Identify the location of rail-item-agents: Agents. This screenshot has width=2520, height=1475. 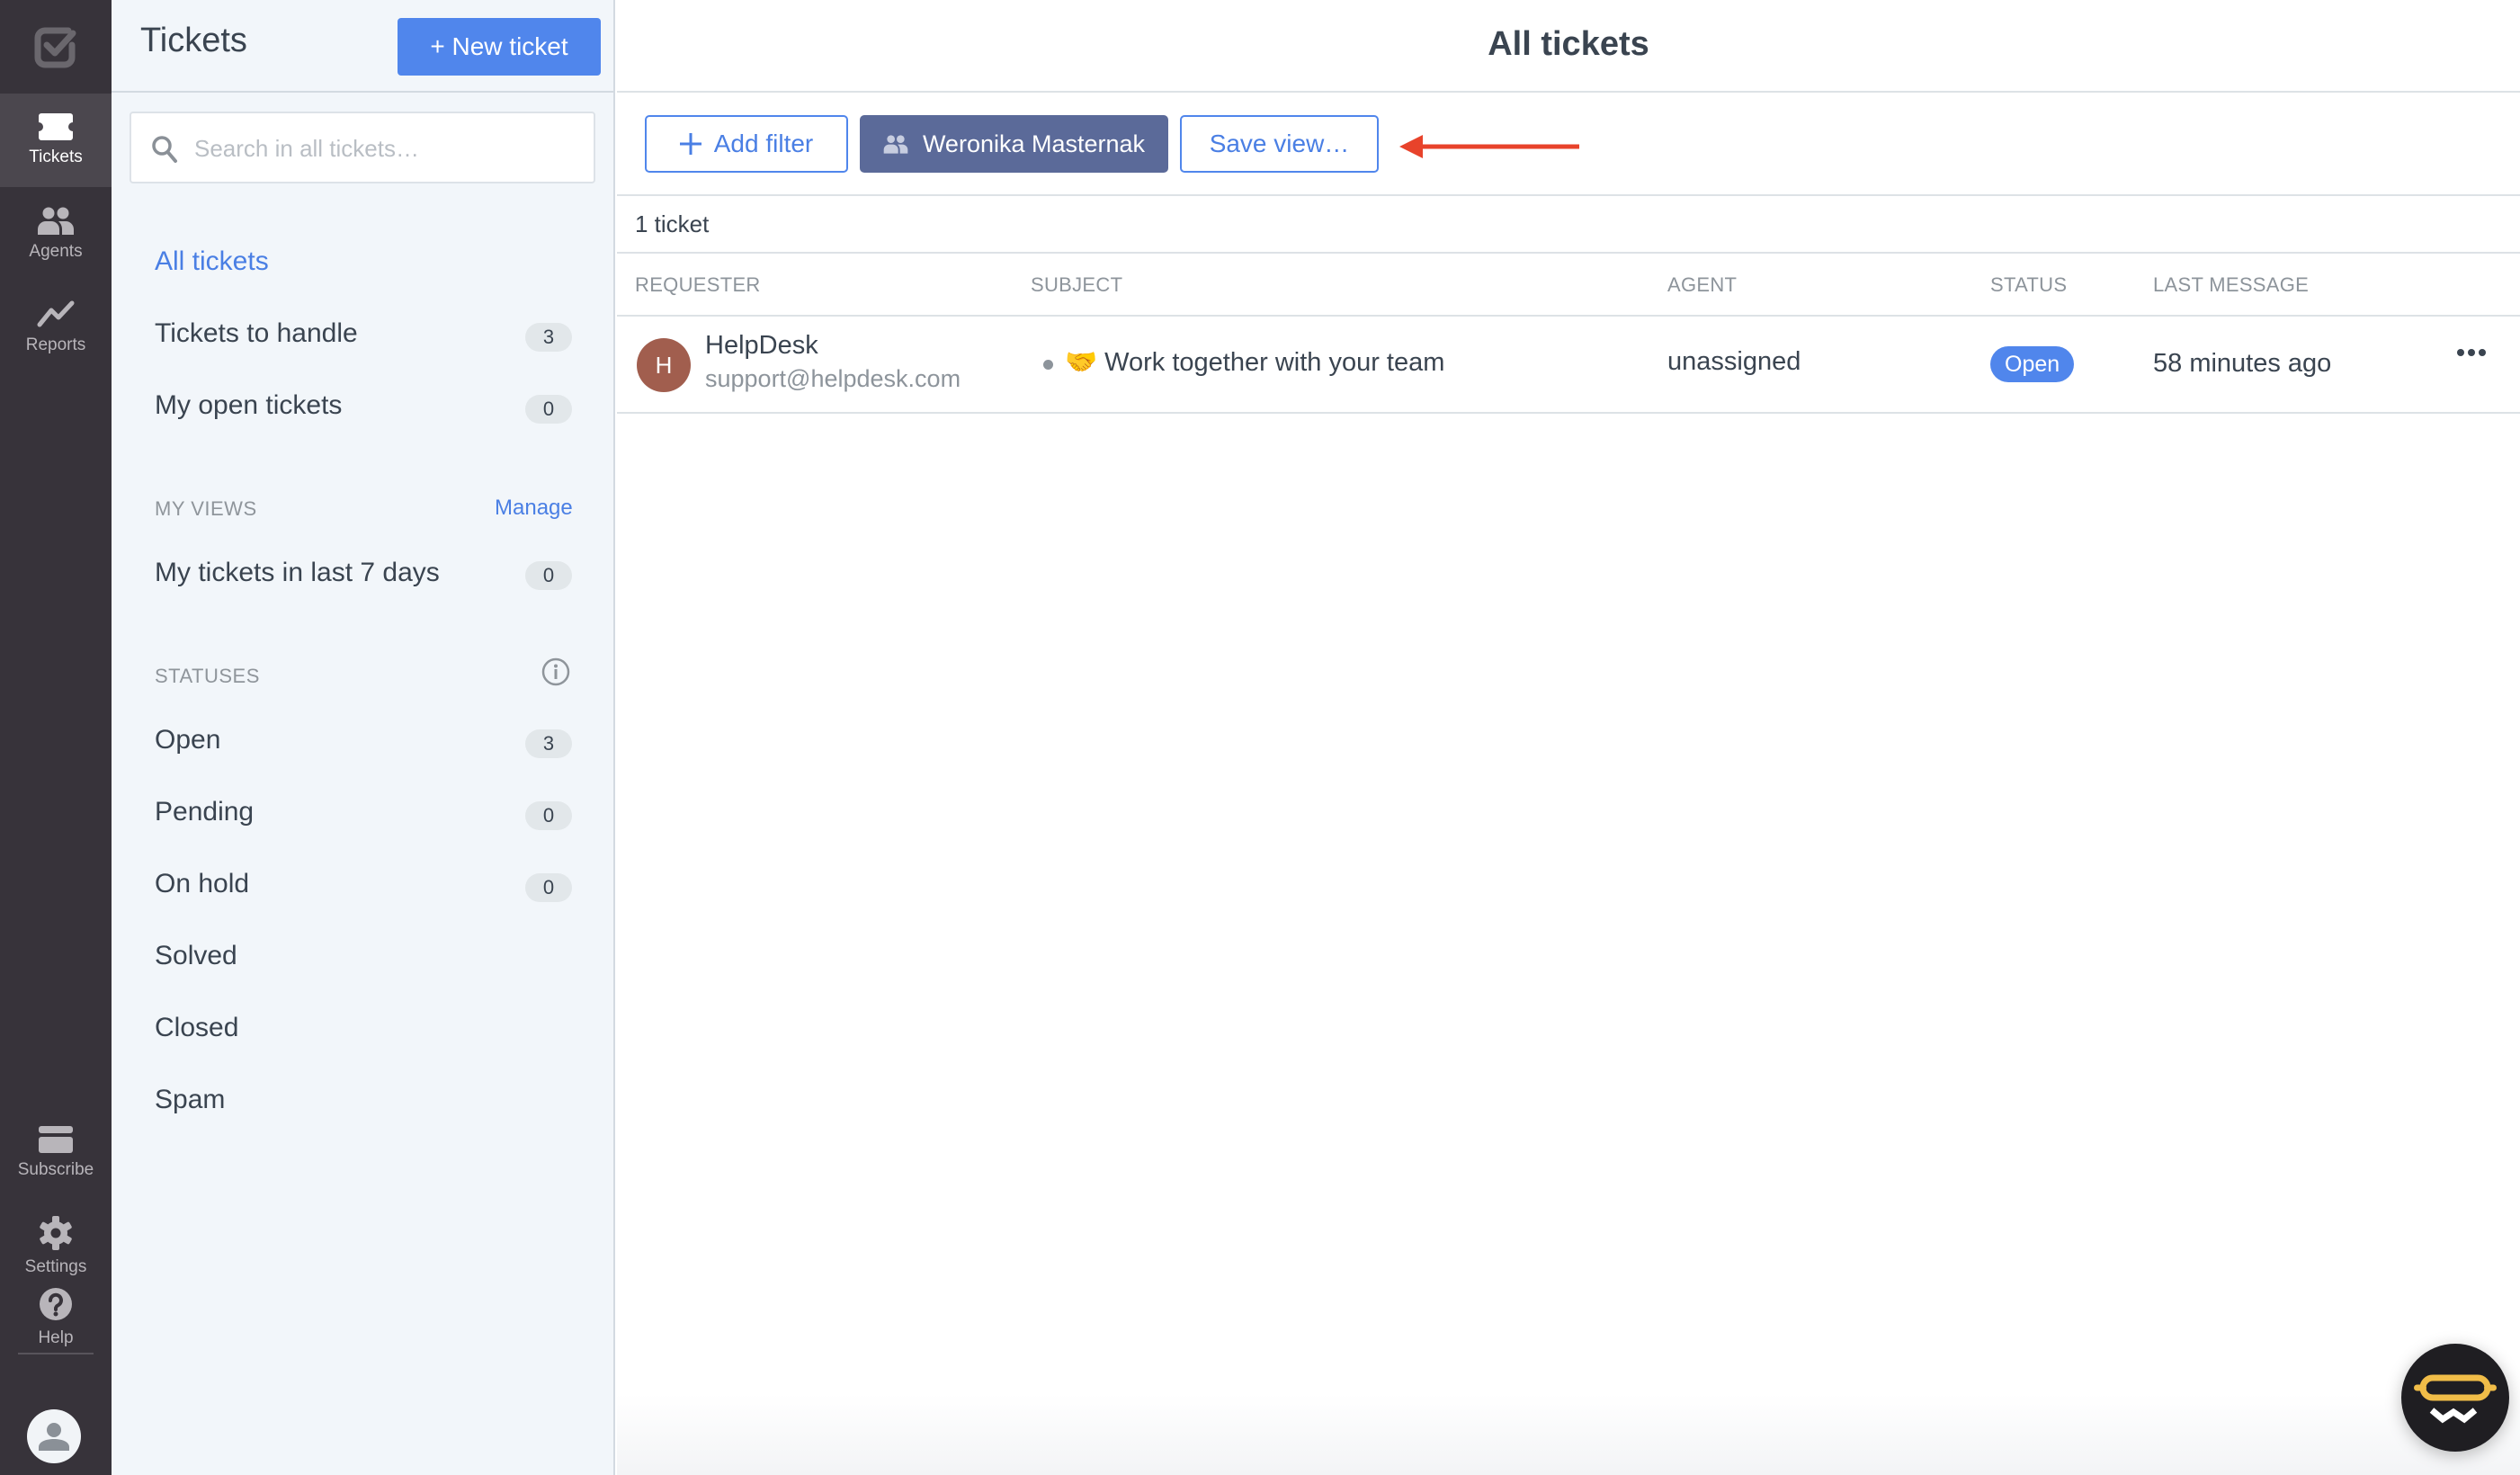
(56, 234).